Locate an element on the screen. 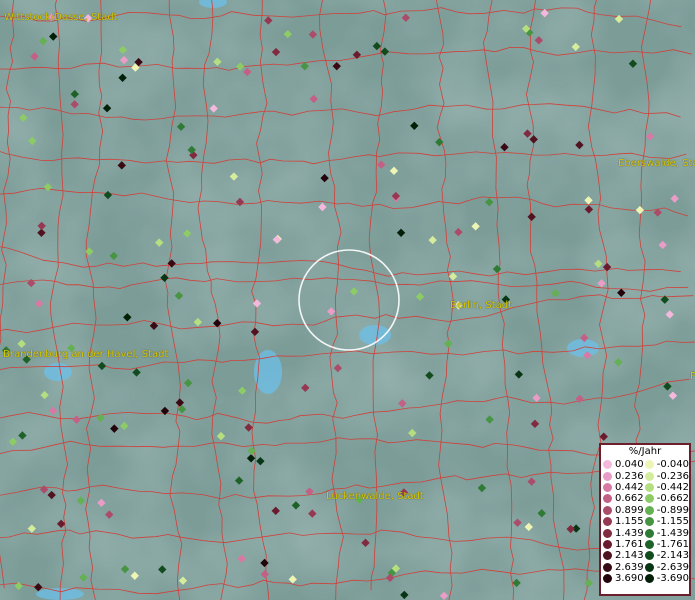  legend-item: 2.143 is located at coordinates (624, 555).